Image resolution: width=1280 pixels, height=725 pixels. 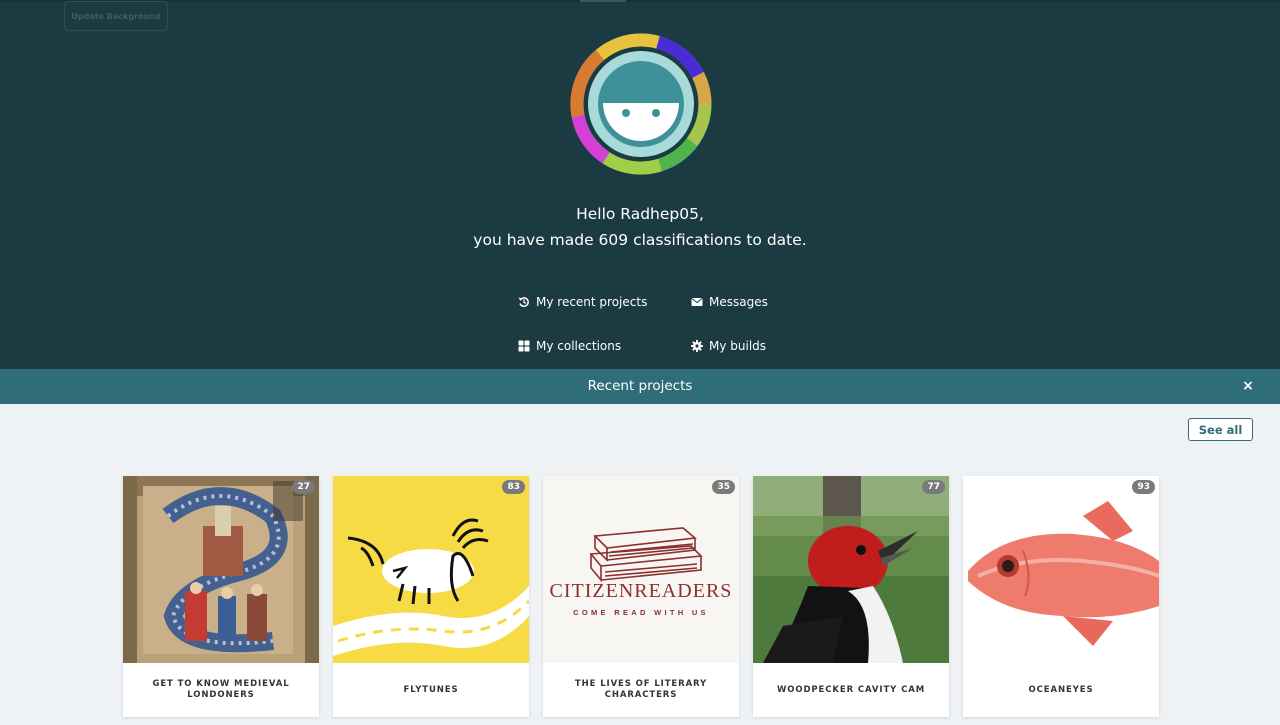 I want to click on top-divider, so click(x=640, y=1).